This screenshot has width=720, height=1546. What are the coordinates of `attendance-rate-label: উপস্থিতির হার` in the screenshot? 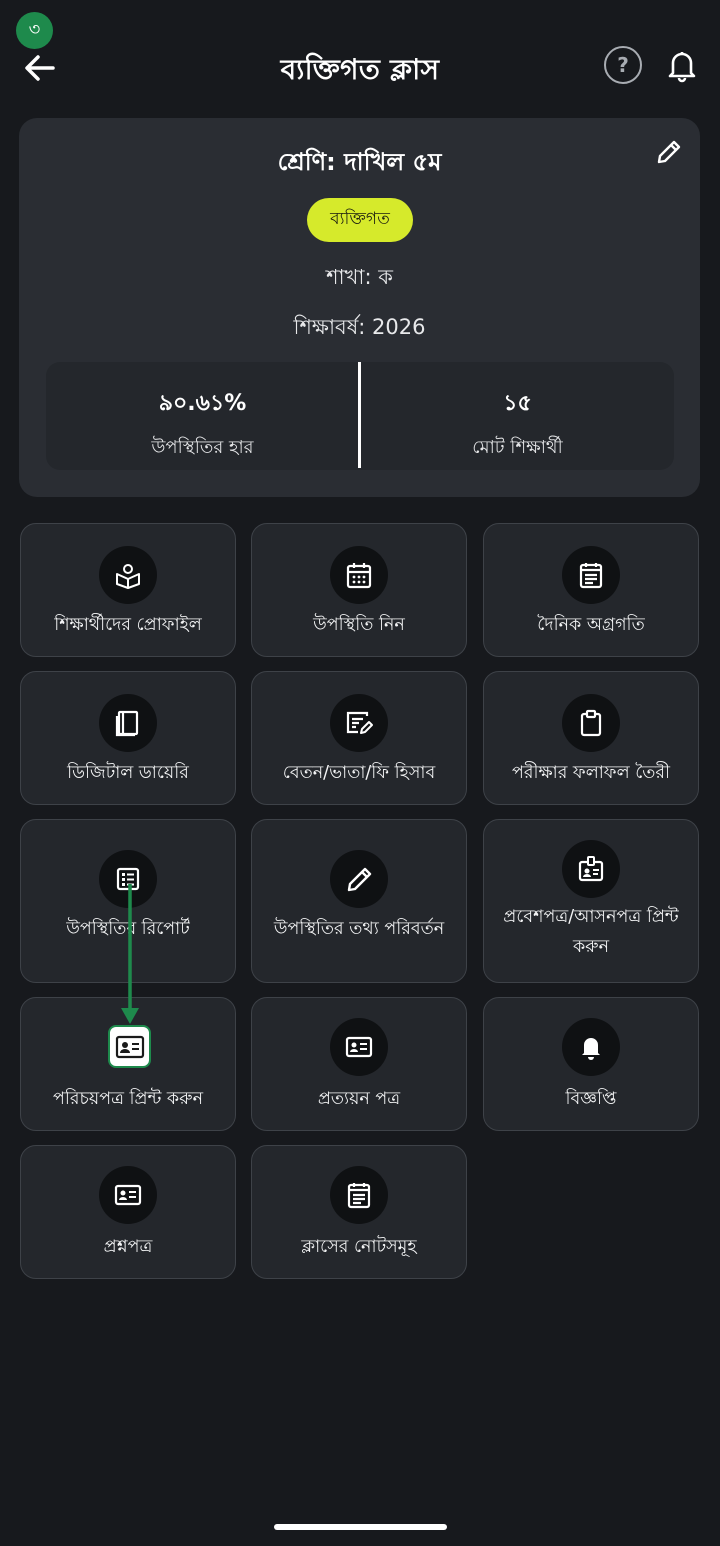 It's located at (202, 447).